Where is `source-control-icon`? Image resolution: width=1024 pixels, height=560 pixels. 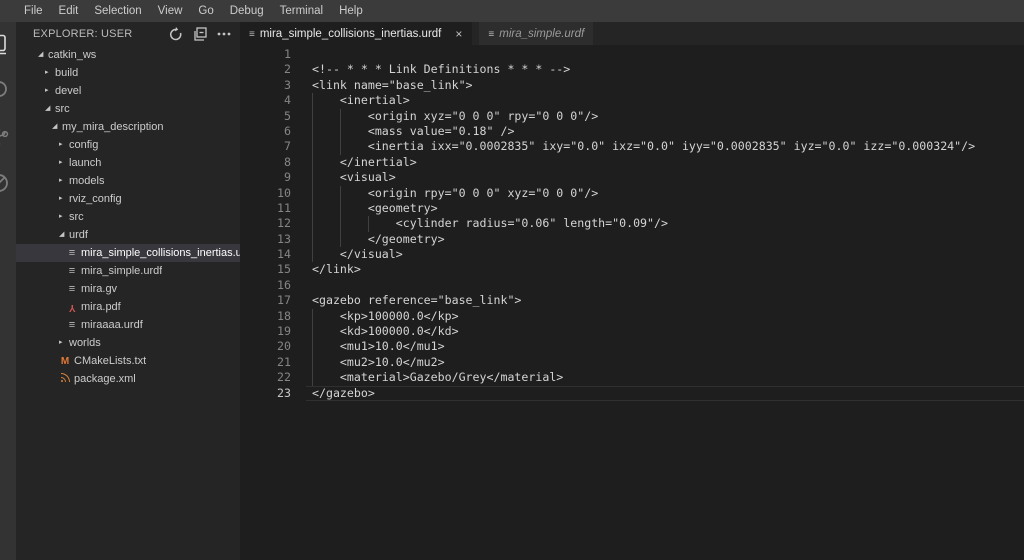 source-control-icon is located at coordinates (8, 137).